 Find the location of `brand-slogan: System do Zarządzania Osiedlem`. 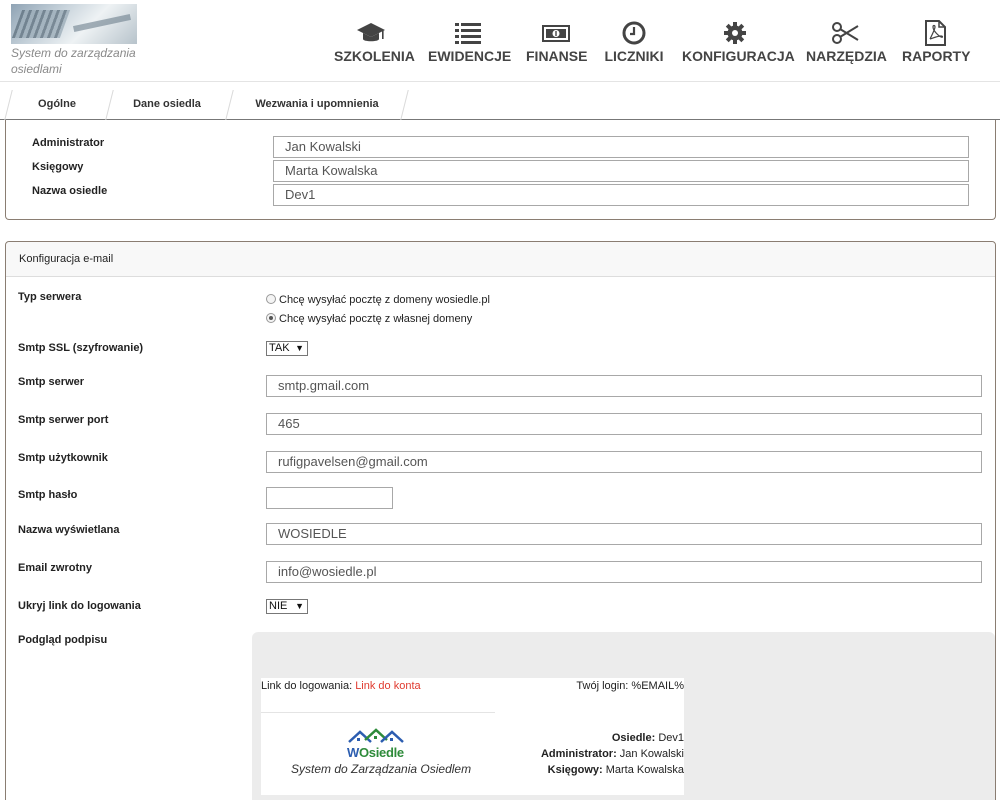

brand-slogan: System do Zarządzania Osiedlem is located at coordinates (381, 769).